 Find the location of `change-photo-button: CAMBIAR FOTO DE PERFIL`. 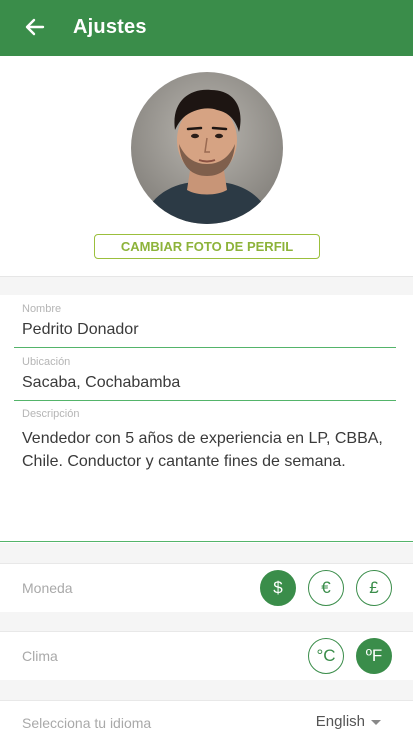

change-photo-button: CAMBIAR FOTO DE PERFIL is located at coordinates (207, 246).